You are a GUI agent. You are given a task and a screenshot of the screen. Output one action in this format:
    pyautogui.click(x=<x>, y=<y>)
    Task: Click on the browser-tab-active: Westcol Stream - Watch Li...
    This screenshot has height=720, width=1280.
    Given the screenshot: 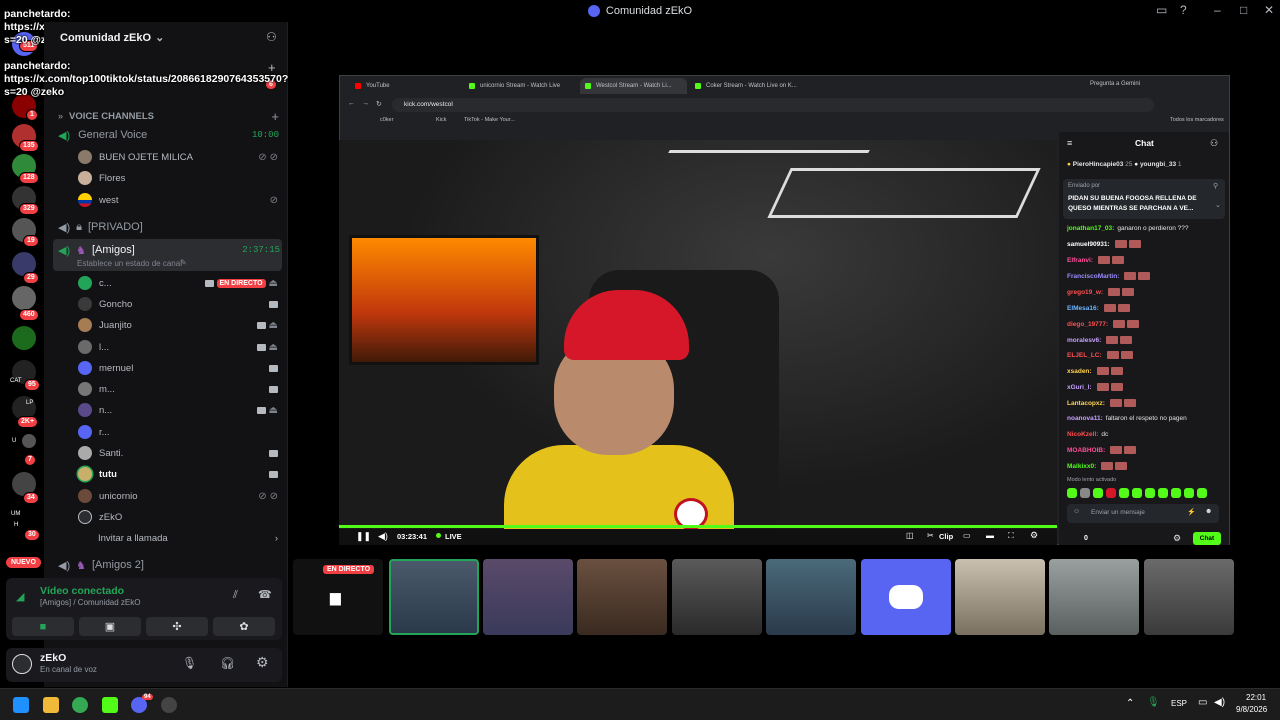 What is the action you would take?
    pyautogui.click(x=633, y=86)
    